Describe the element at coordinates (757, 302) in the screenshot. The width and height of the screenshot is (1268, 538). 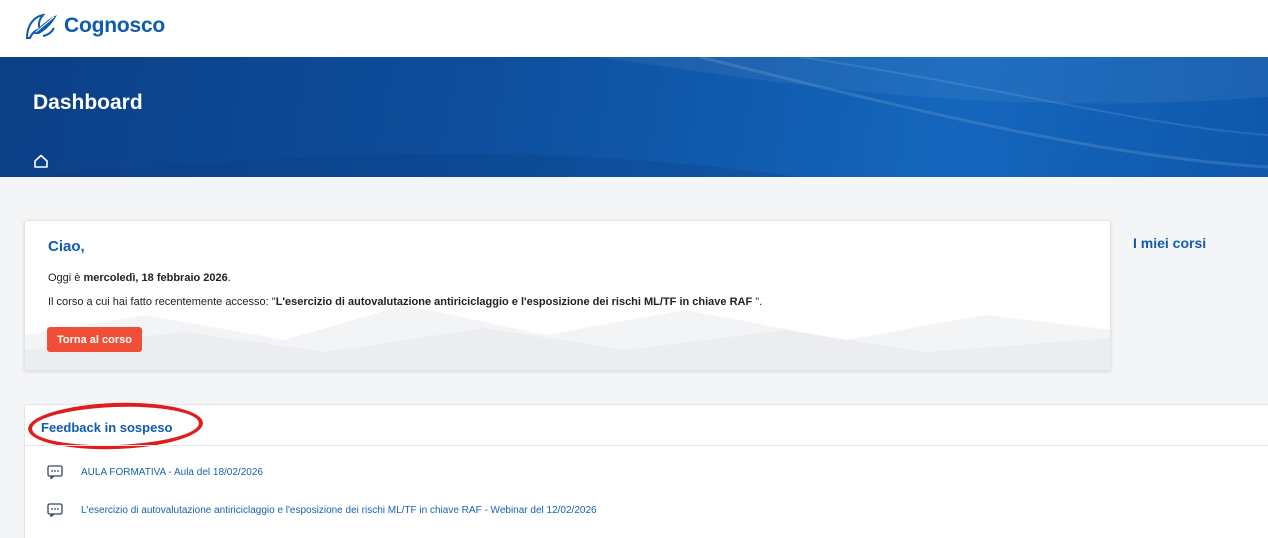
I see `recent-suffix: ".` at that location.